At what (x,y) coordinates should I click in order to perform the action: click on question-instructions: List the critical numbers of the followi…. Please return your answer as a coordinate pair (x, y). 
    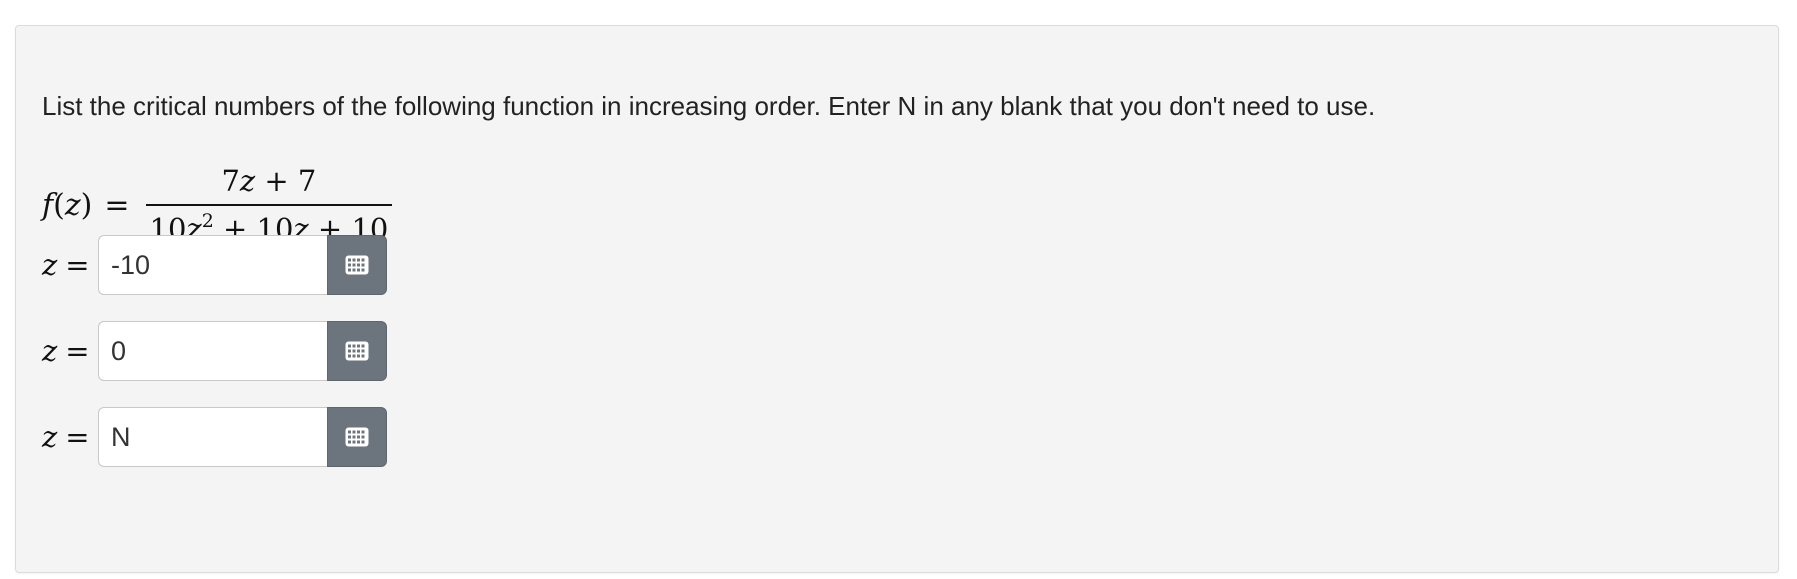
    Looking at the image, I should click on (709, 106).